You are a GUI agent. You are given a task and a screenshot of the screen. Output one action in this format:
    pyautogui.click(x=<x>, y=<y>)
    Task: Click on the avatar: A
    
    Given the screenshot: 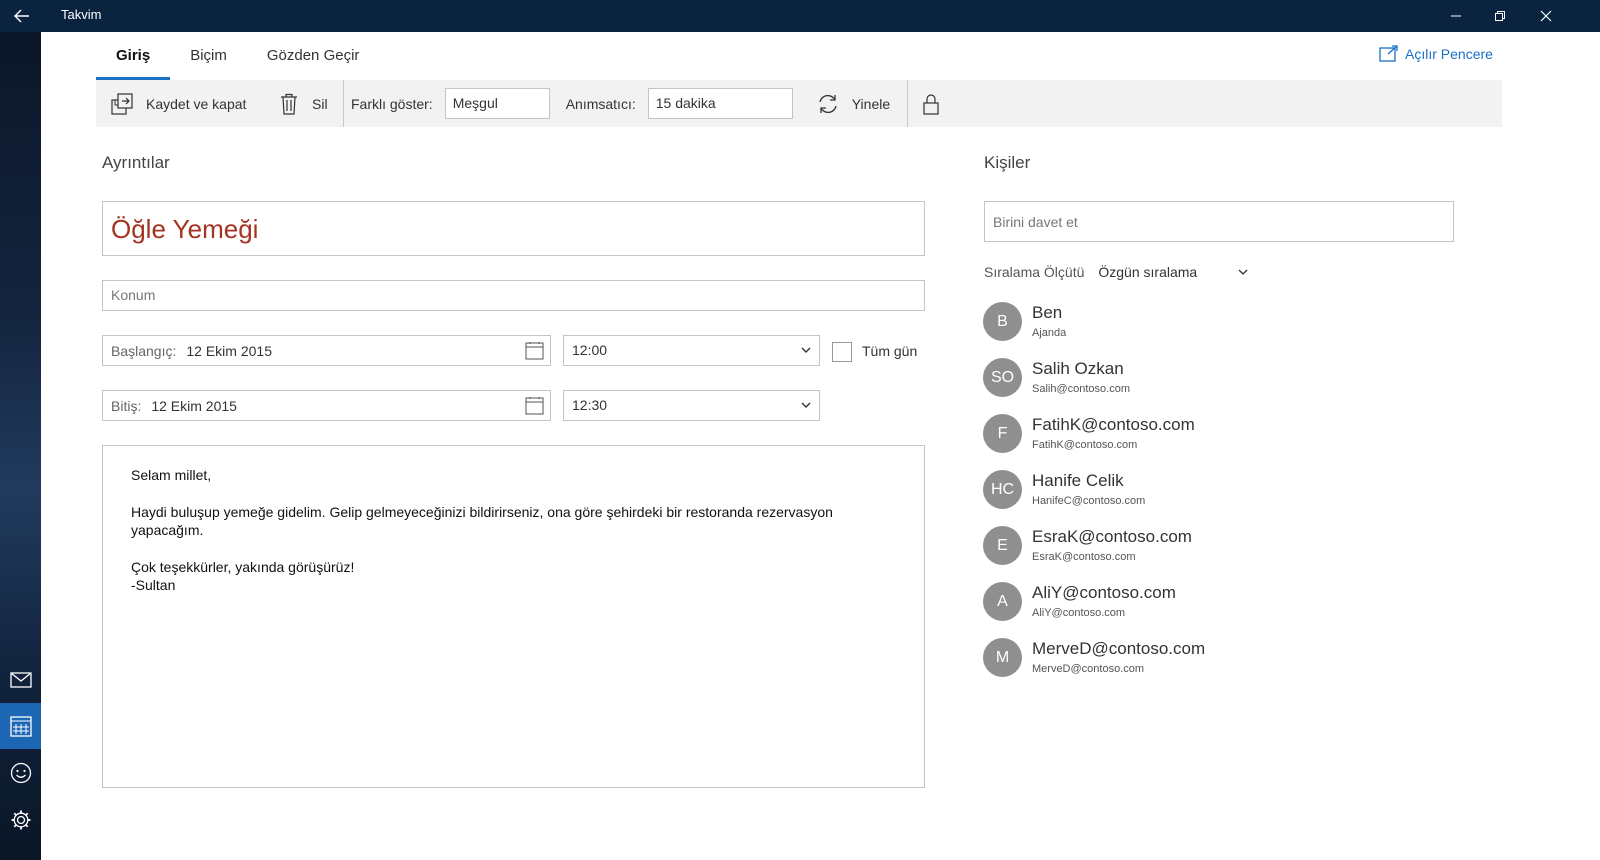 What is the action you would take?
    pyautogui.click(x=1002, y=601)
    